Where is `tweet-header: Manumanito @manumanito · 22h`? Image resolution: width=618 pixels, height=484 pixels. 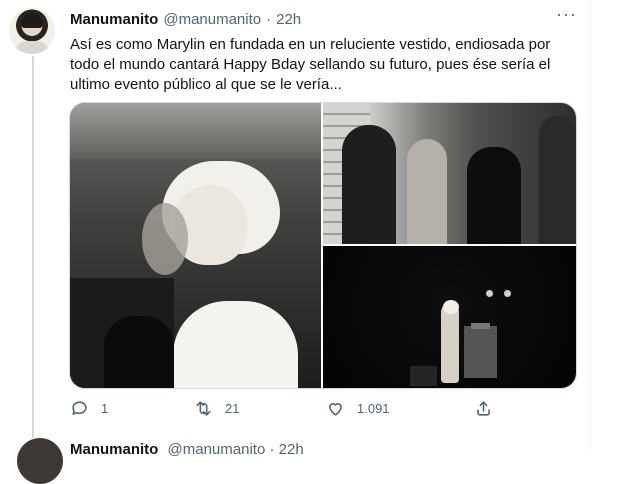 tweet-header: Manumanito @manumanito · 22h is located at coordinates (185, 19).